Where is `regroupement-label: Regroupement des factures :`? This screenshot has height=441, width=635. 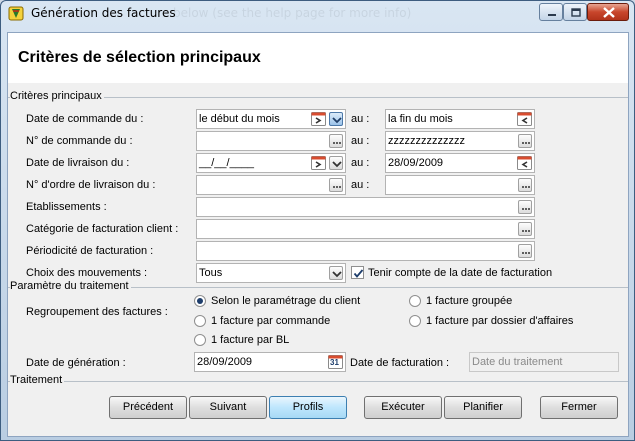
regroupement-label: Regroupement des factures : is located at coordinates (97, 312).